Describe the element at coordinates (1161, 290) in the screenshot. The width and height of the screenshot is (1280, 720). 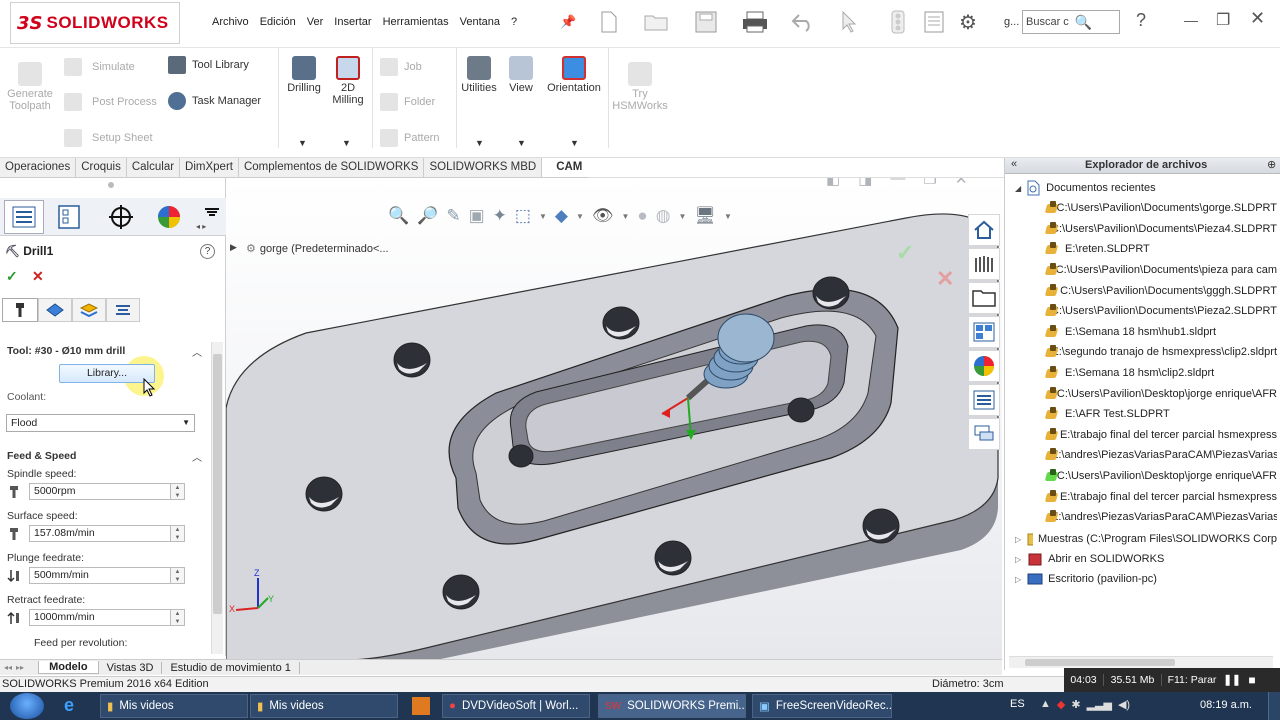
I see `recent-file-item: C:\Users\Pavilion\Documents\gggh.SLDPRT` at that location.